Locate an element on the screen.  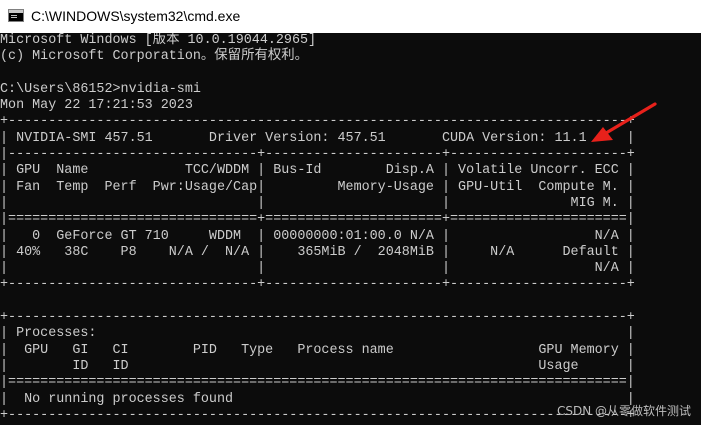
console-line: | Processes: | is located at coordinates (317, 334).